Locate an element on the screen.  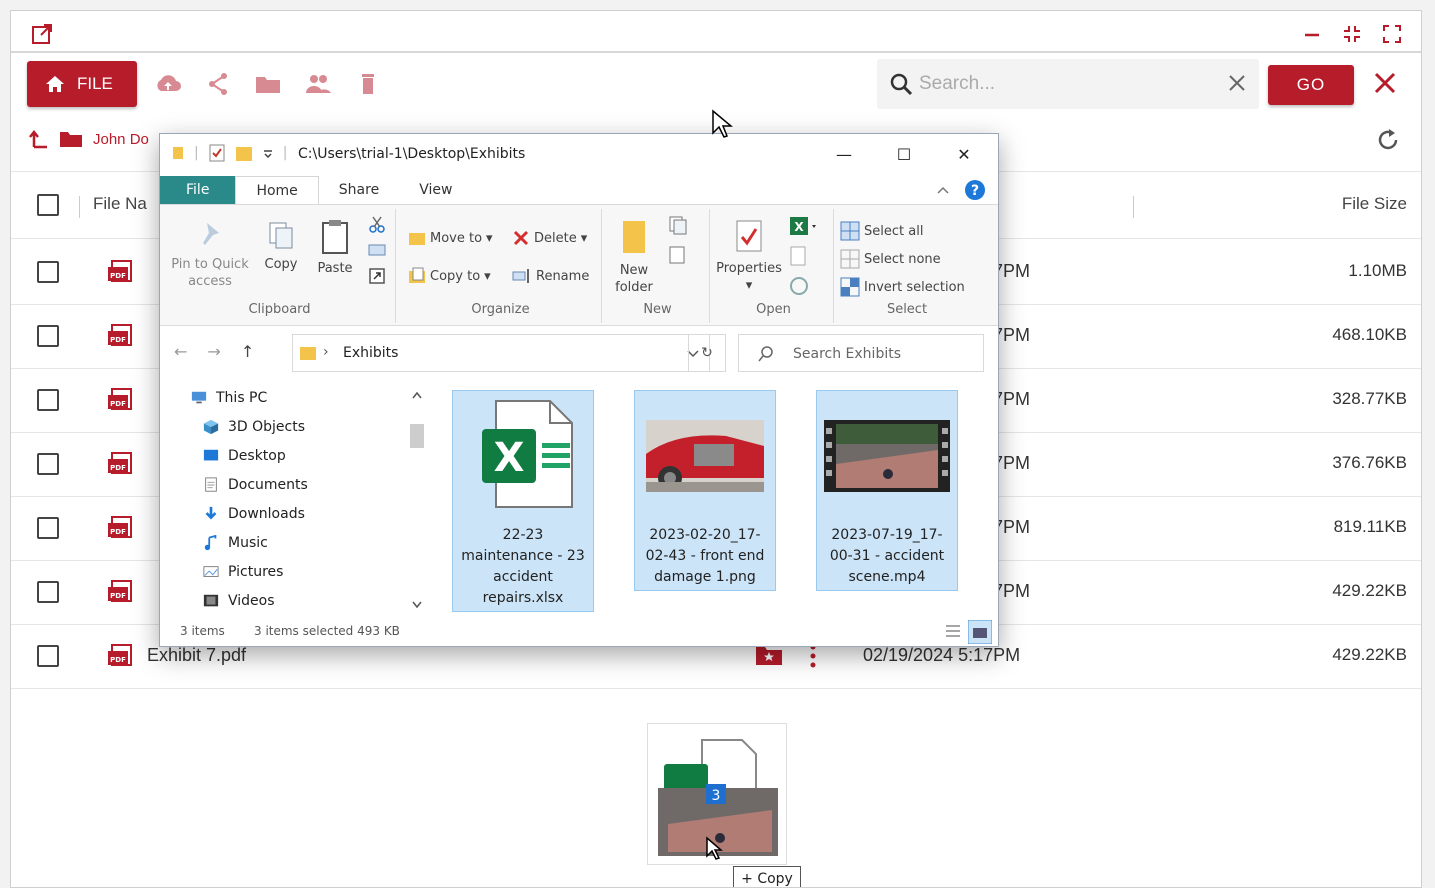
open-group: Properties ▾ X Open is located at coordinates (774, 266).